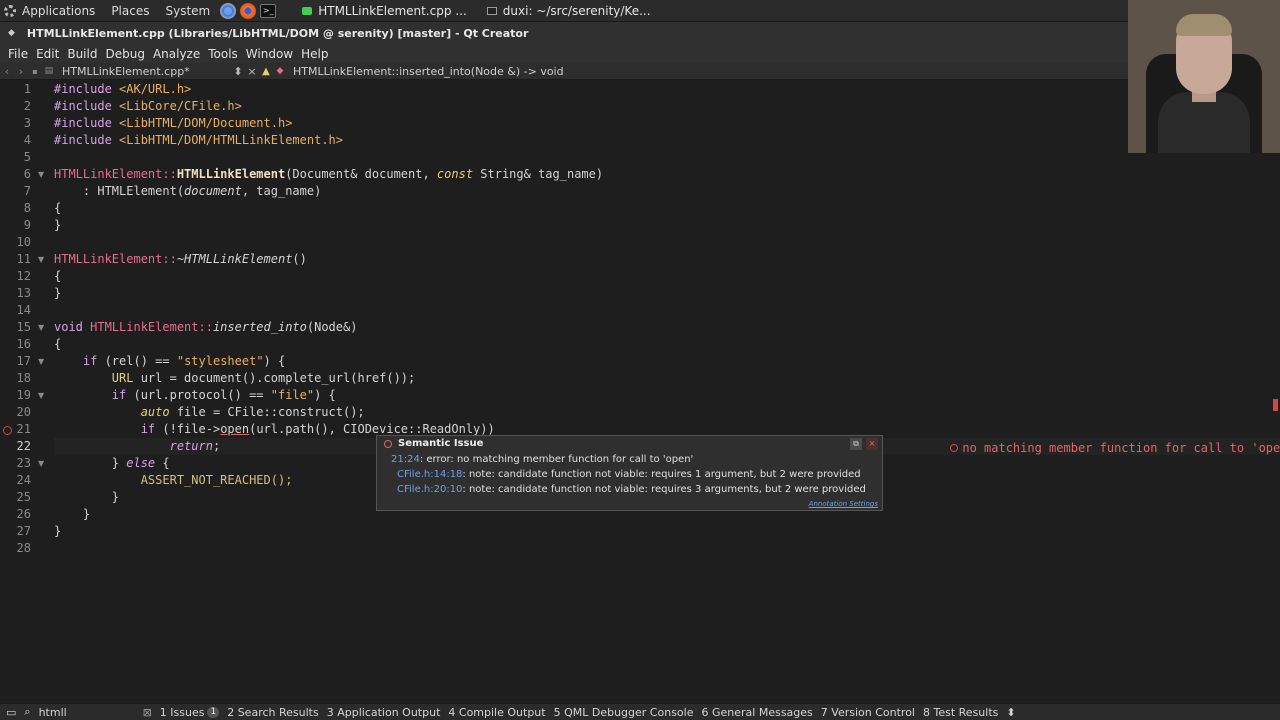 This screenshot has width=1280, height=720. What do you see at coordinates (1275, 405) in the screenshot?
I see `scrollbar-error-marker` at bounding box center [1275, 405].